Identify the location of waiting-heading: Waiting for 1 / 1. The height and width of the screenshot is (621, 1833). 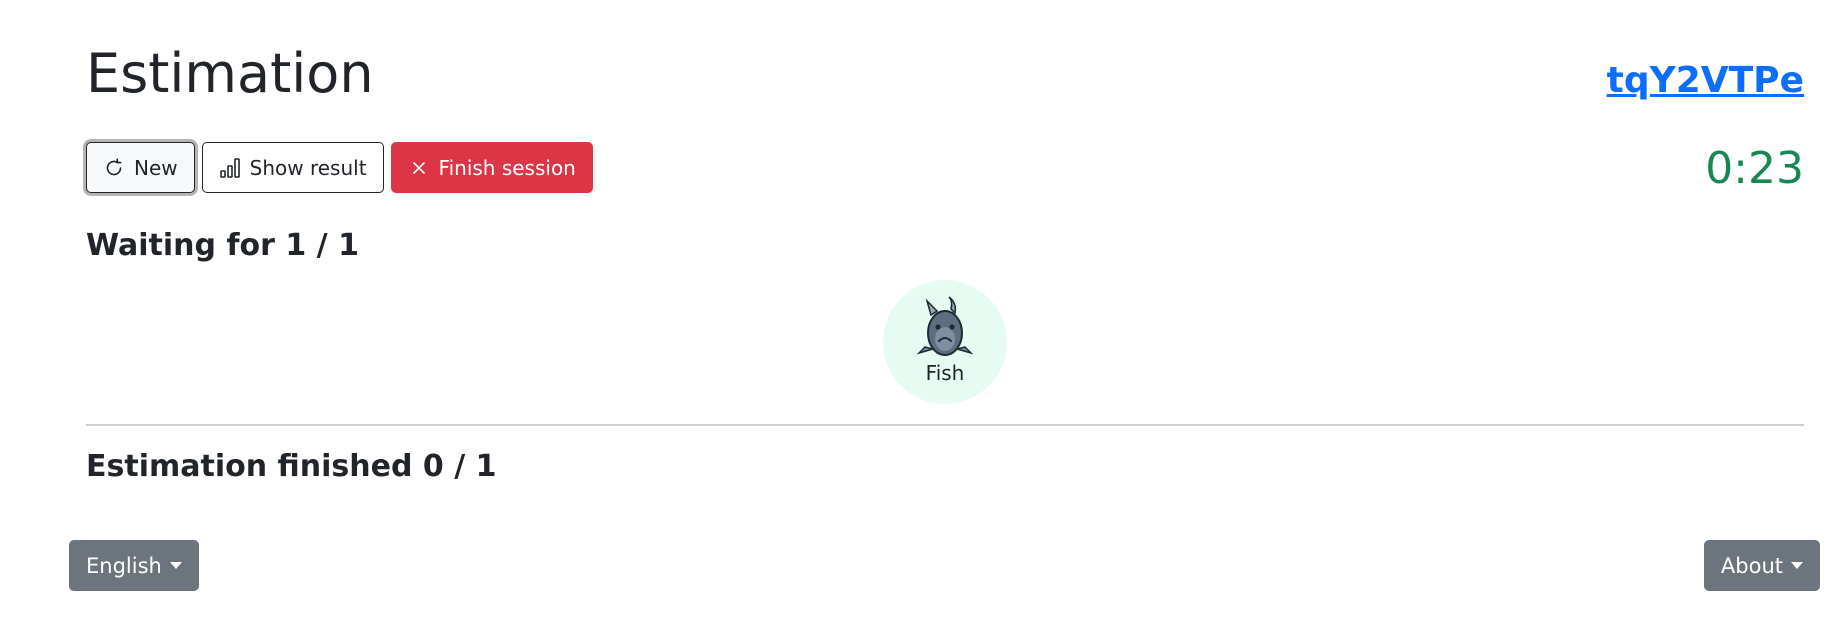
(222, 245).